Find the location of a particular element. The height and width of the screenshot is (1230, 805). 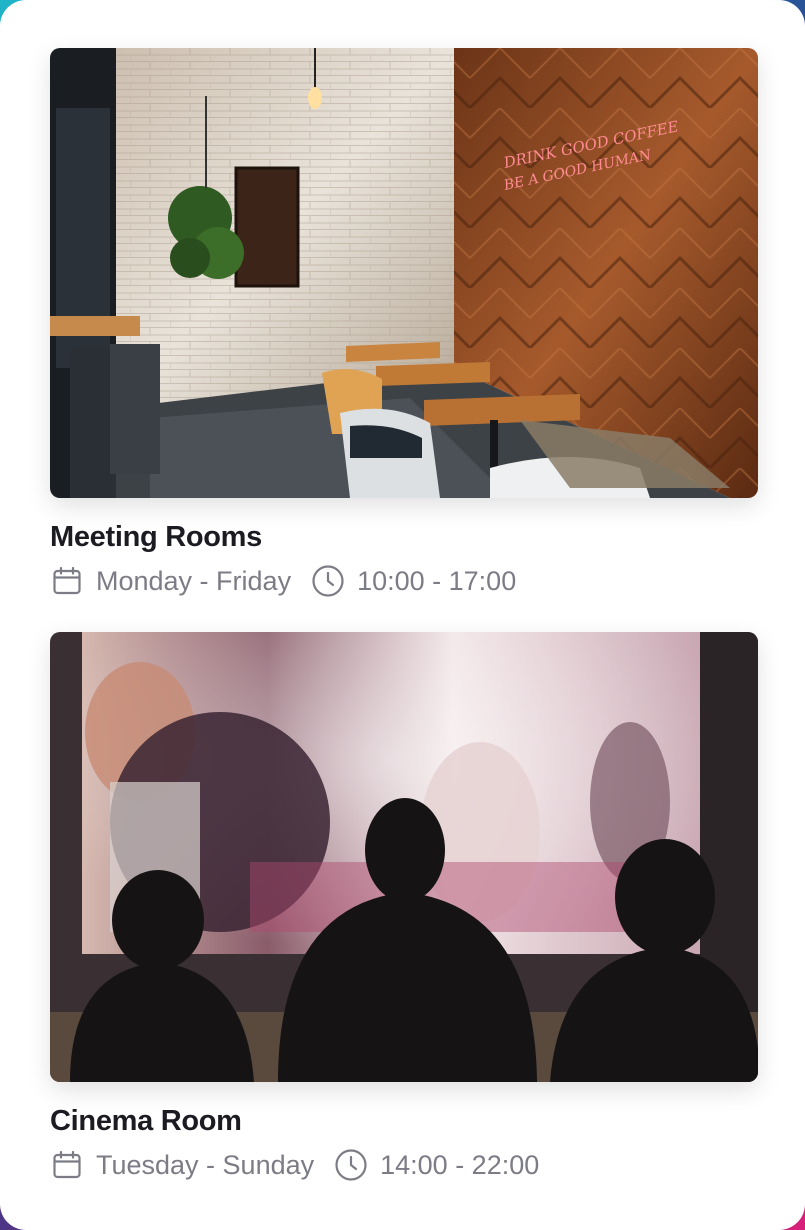

room-hours: 10:00 - 17:00 is located at coordinates (437, 580).